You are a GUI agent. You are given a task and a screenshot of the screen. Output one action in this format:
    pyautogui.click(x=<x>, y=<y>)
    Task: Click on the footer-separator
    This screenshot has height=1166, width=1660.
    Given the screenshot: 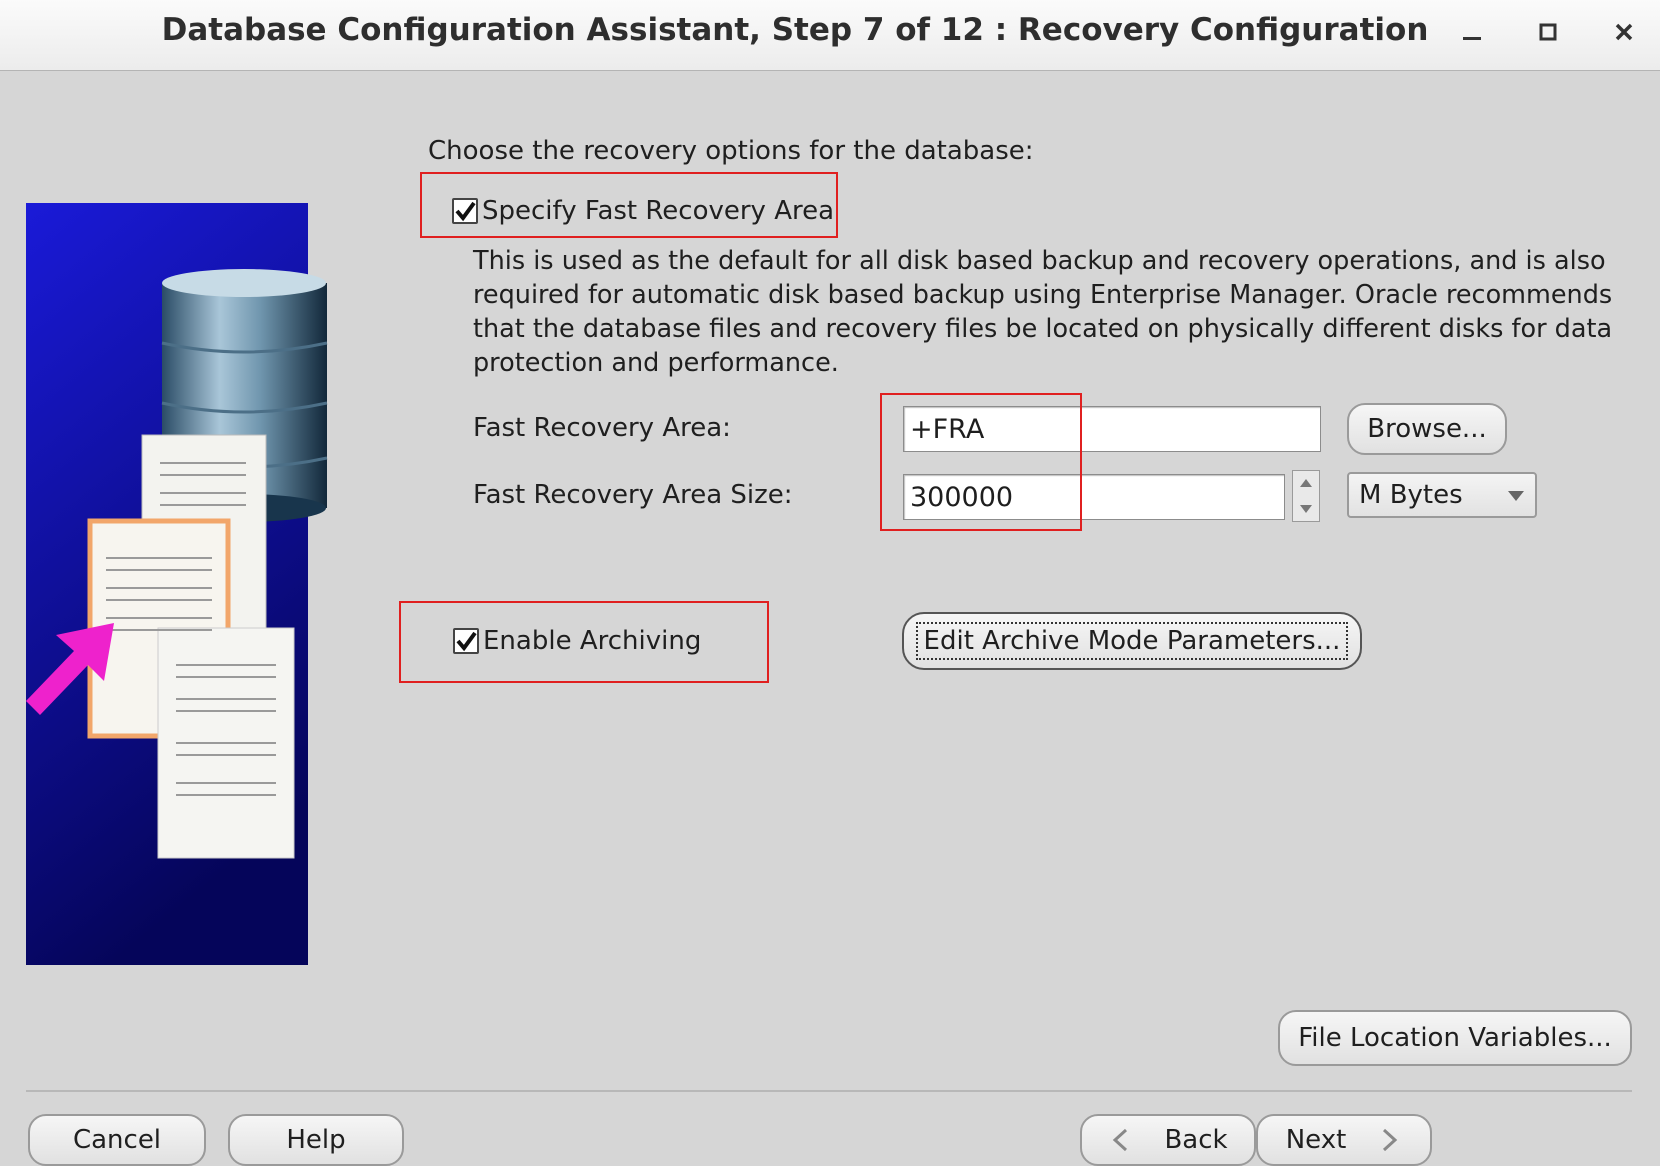 What is the action you would take?
    pyautogui.click(x=829, y=1091)
    